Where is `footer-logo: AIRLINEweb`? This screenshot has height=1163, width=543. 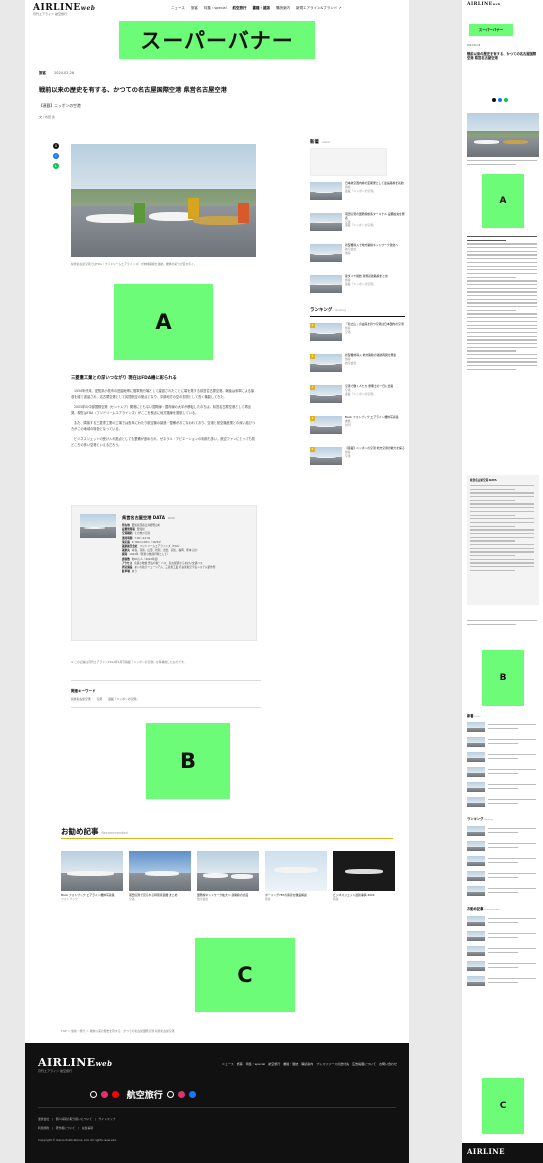
footer-logo: AIRLINEweb is located at coordinates (75, 1062).